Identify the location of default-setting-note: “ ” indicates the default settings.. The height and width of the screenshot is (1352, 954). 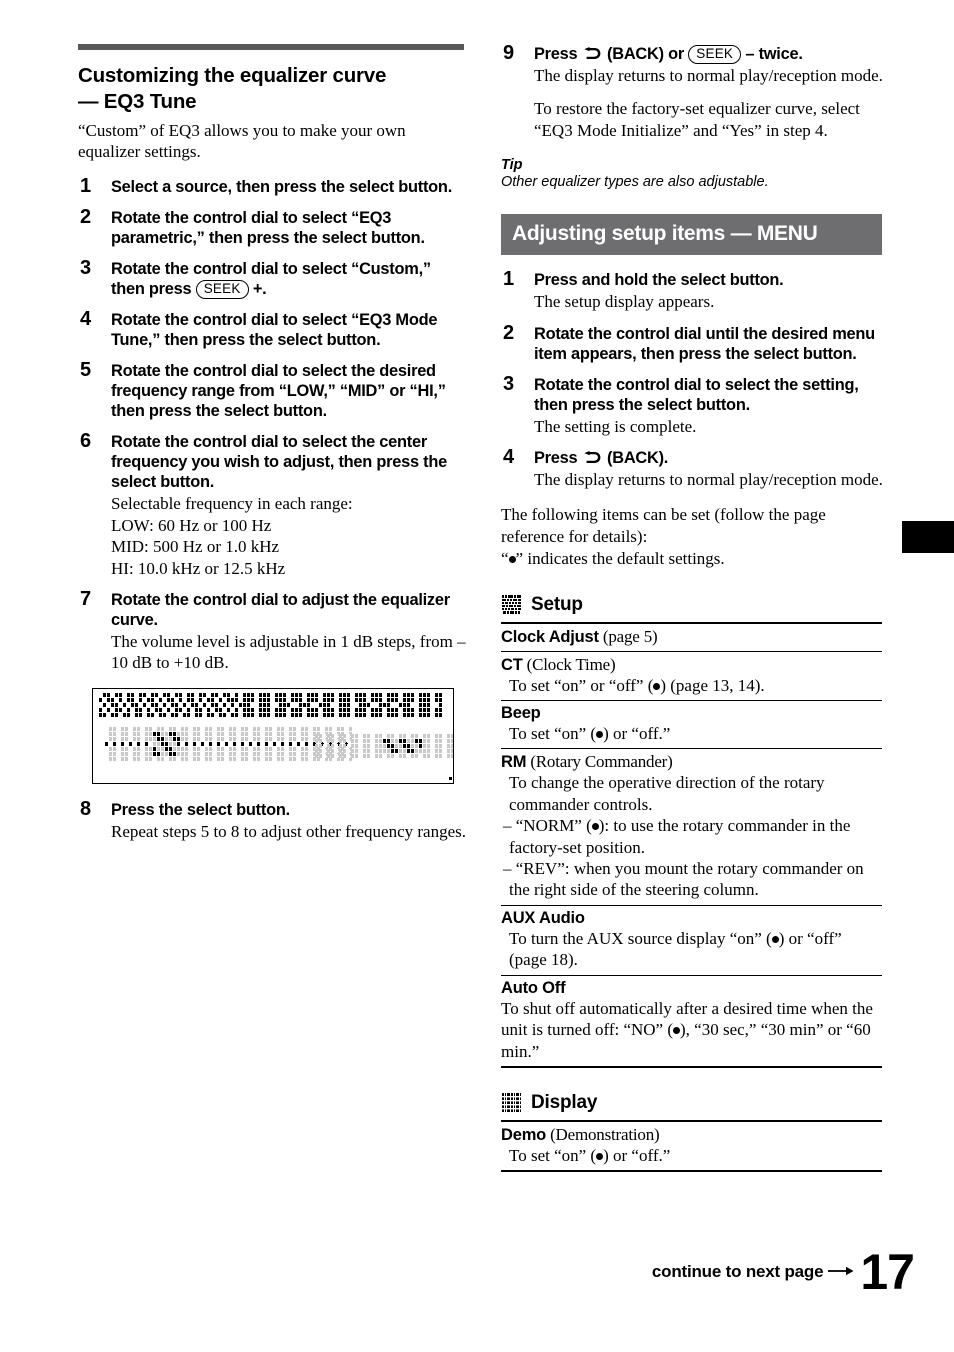
(695, 559).